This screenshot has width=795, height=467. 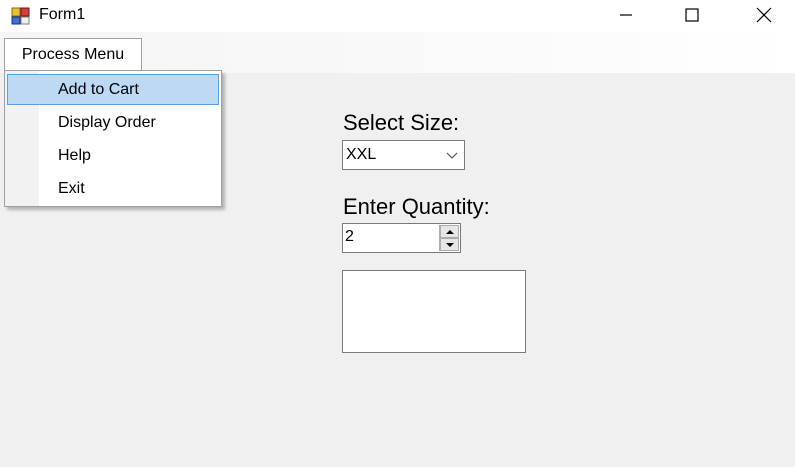 I want to click on process-menu: Process Menu, so click(x=73, y=54).